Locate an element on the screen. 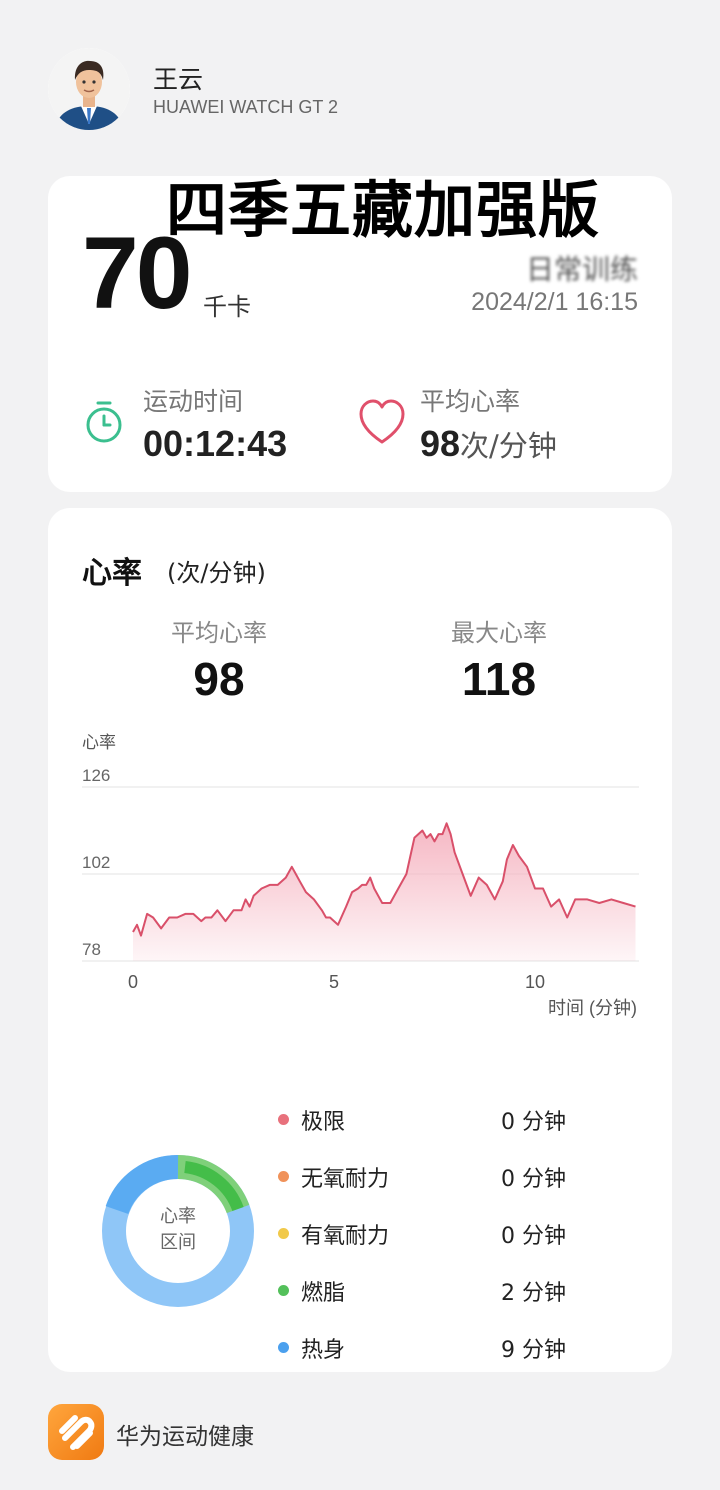 The width and height of the screenshot is (720, 1490). app-logo-icon is located at coordinates (77, 1432).